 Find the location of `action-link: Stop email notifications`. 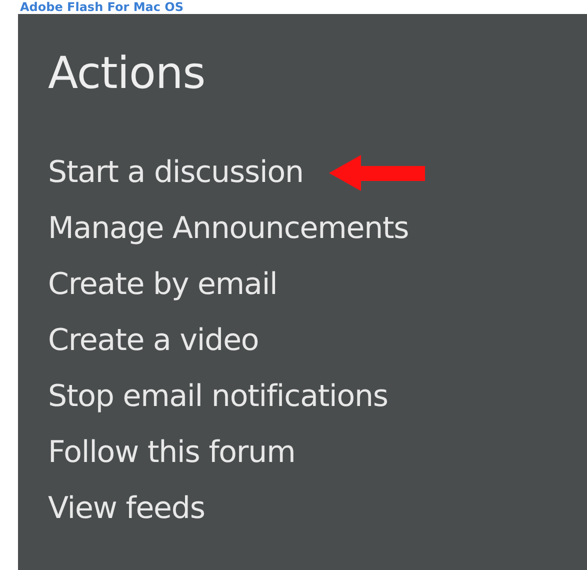

action-link: Stop email notifications is located at coordinates (218, 397).